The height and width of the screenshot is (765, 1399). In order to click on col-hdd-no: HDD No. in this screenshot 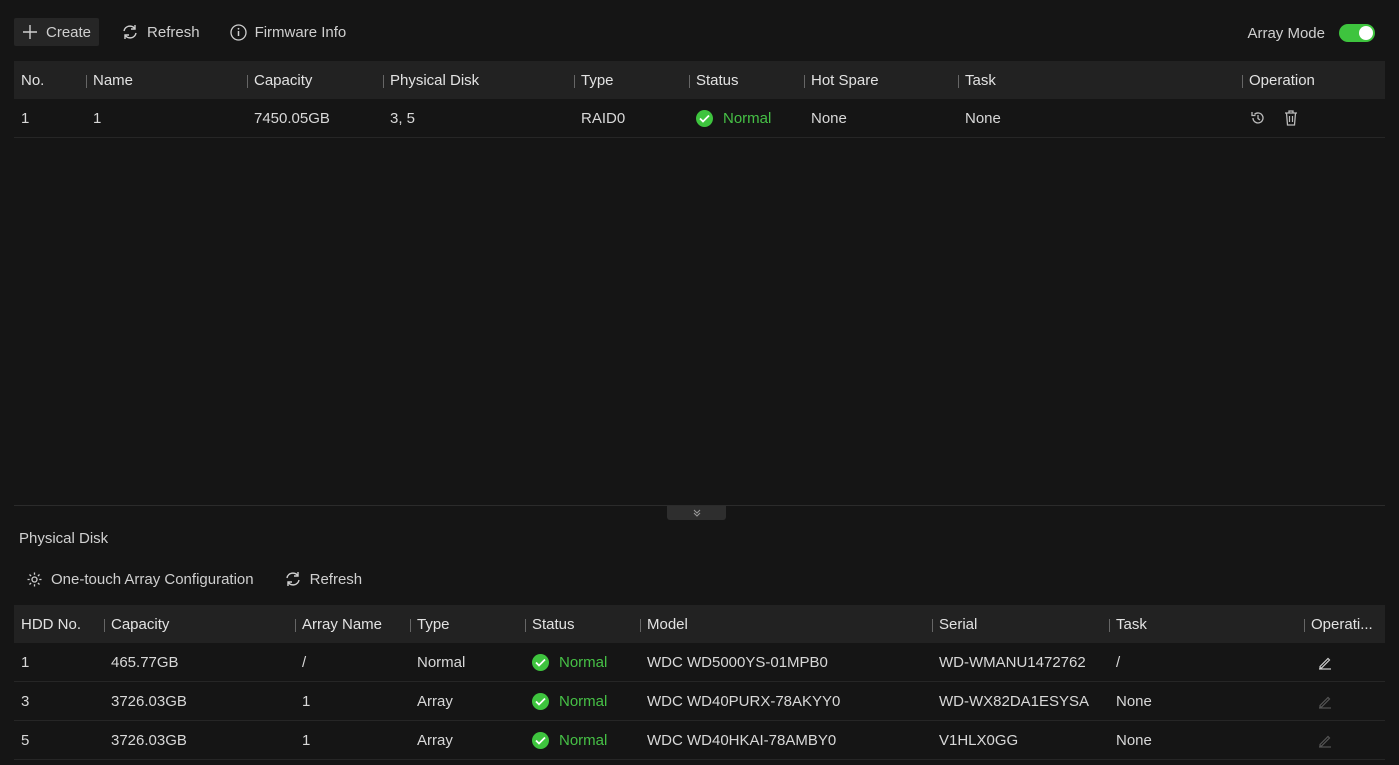, I will do `click(51, 624)`.